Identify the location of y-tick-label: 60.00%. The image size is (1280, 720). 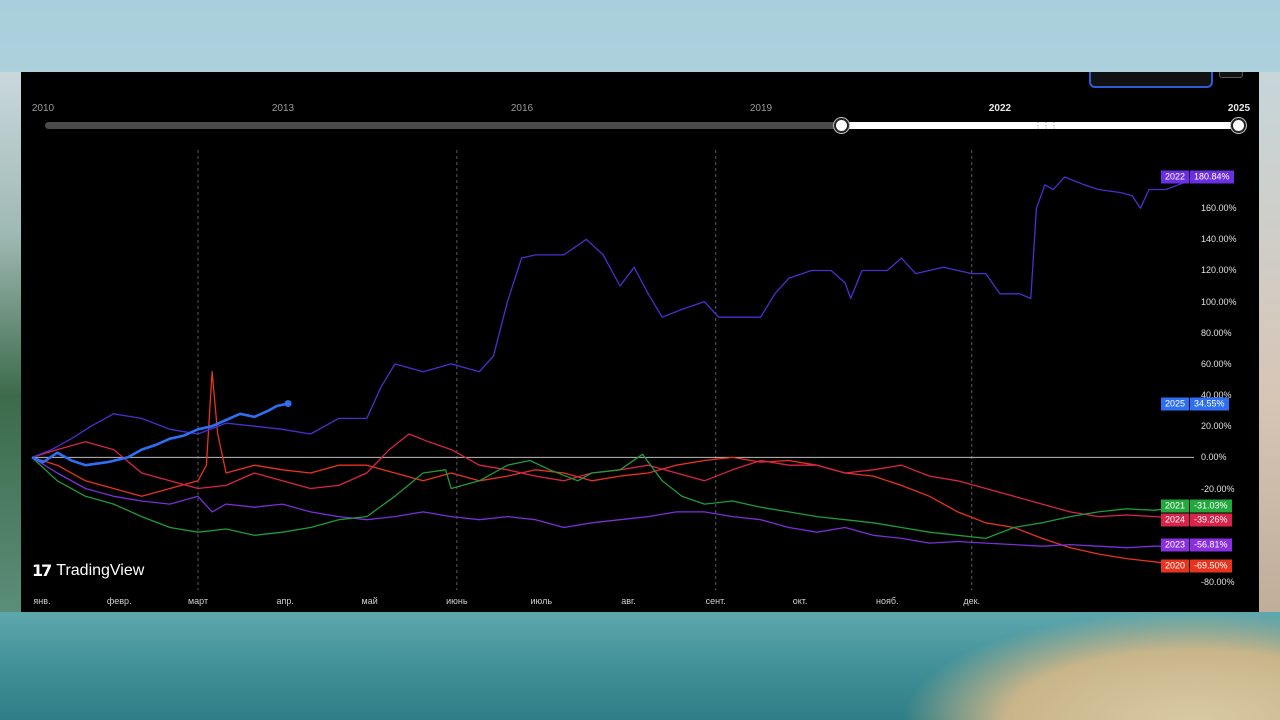
(1216, 363).